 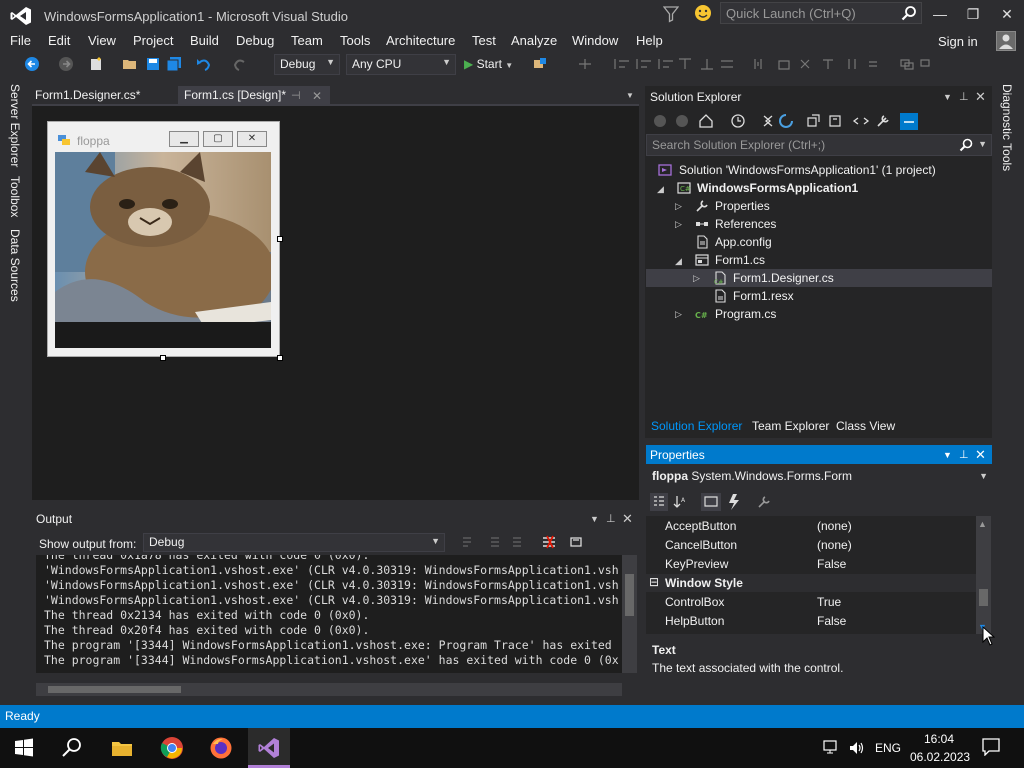 What do you see at coordinates (204, 40) in the screenshot?
I see `menu-build: Build` at bounding box center [204, 40].